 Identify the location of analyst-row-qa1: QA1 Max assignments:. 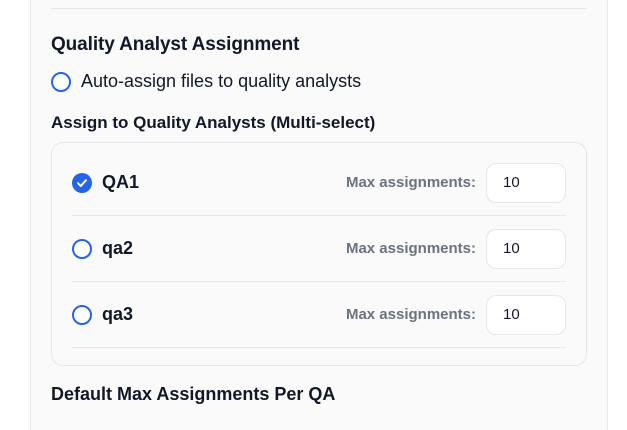
(319, 183).